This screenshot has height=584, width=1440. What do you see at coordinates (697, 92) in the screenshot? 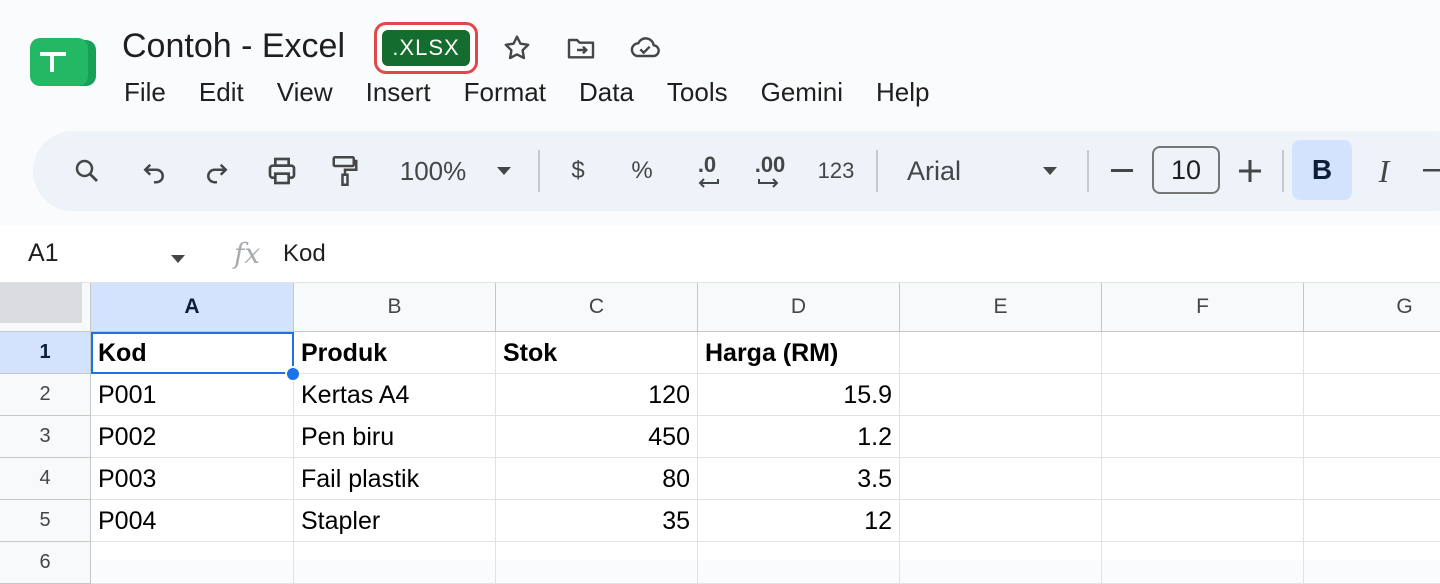
I see `menu-tools: Tools` at bounding box center [697, 92].